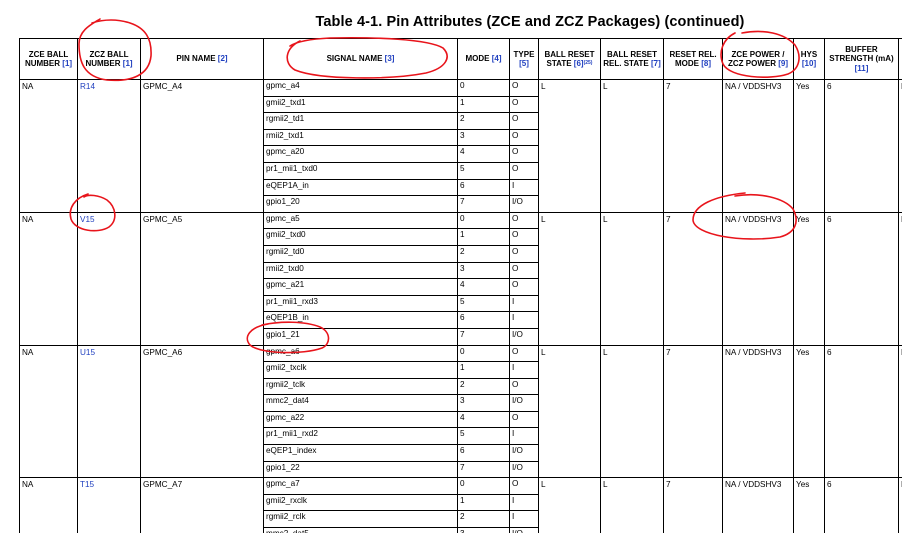  Describe the element at coordinates (202, 411) in the screenshot. I see `pin-name-cell: GPMC_A6` at that location.